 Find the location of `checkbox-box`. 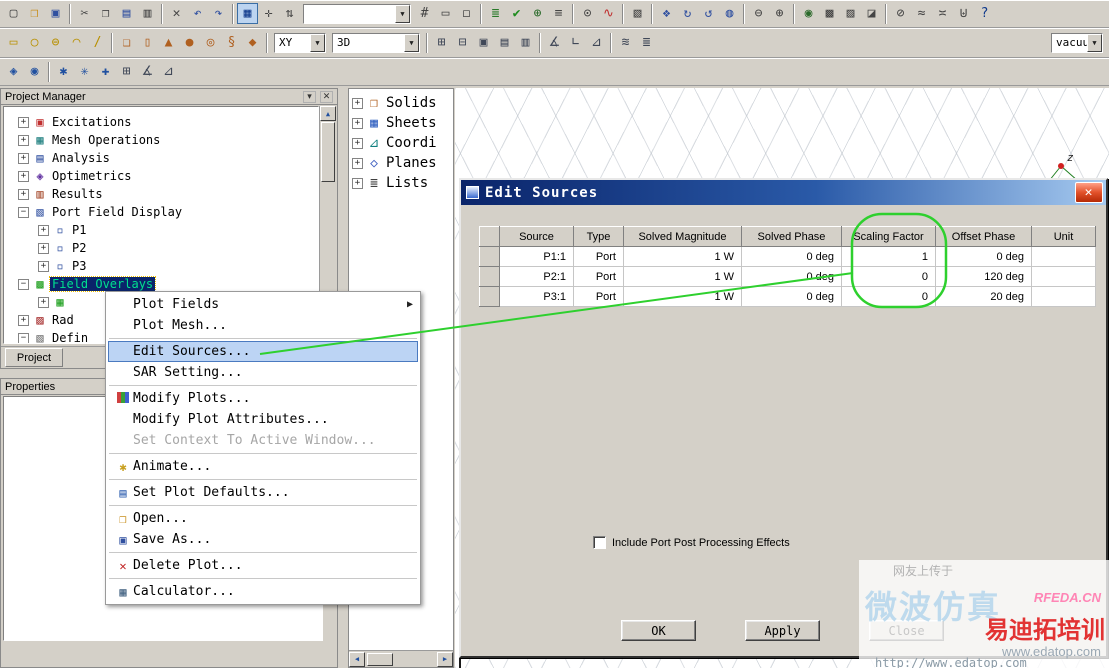

checkbox-box is located at coordinates (599, 542).